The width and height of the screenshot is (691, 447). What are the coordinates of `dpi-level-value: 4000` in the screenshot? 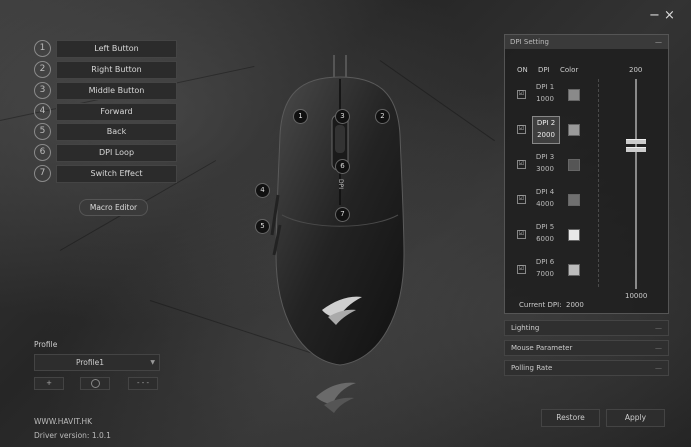 It's located at (545, 204).